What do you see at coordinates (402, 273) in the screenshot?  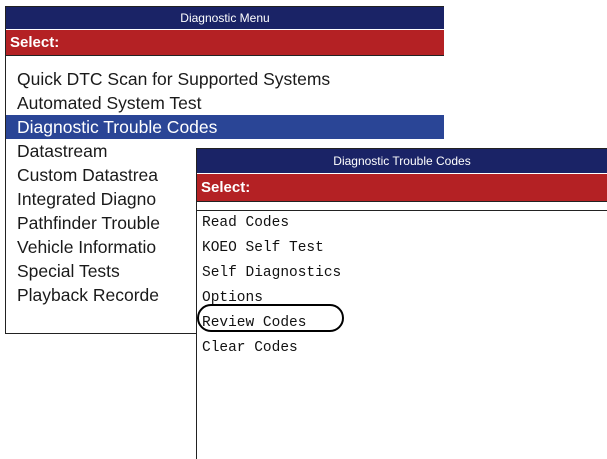 I see `dtc-item-self-diagnostics: Self Diagnostics` at bounding box center [402, 273].